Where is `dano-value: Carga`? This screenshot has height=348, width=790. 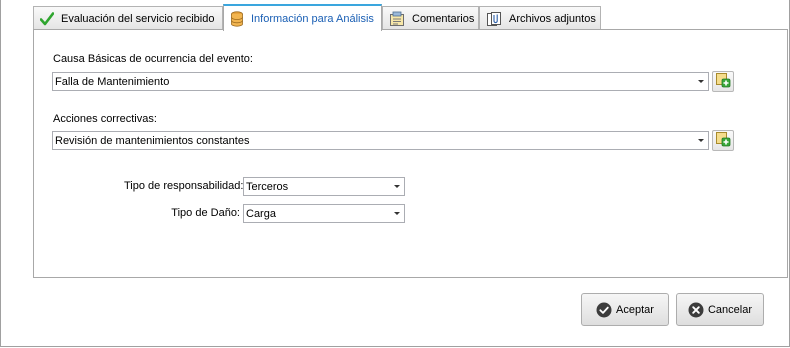 dano-value: Carga is located at coordinates (261, 213).